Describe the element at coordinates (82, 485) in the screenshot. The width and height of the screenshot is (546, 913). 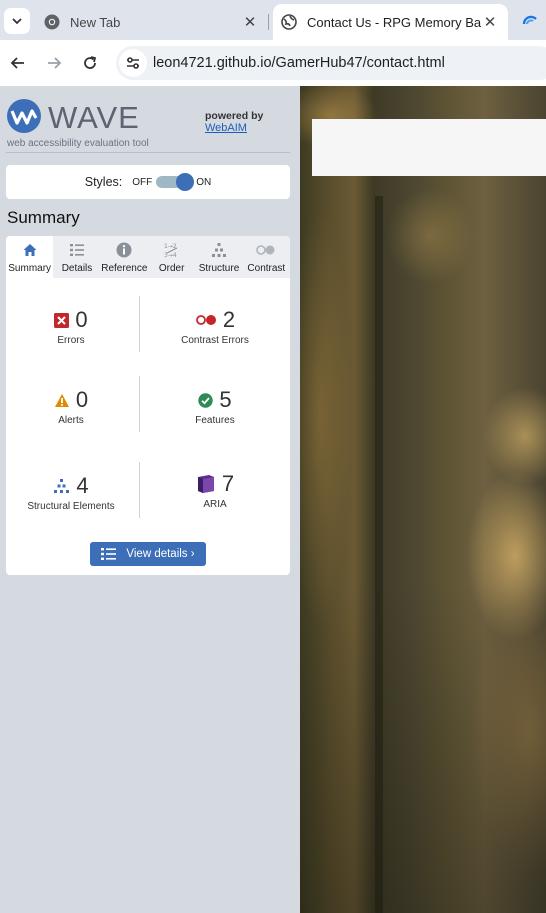
I see `structural-count: 4` at that location.